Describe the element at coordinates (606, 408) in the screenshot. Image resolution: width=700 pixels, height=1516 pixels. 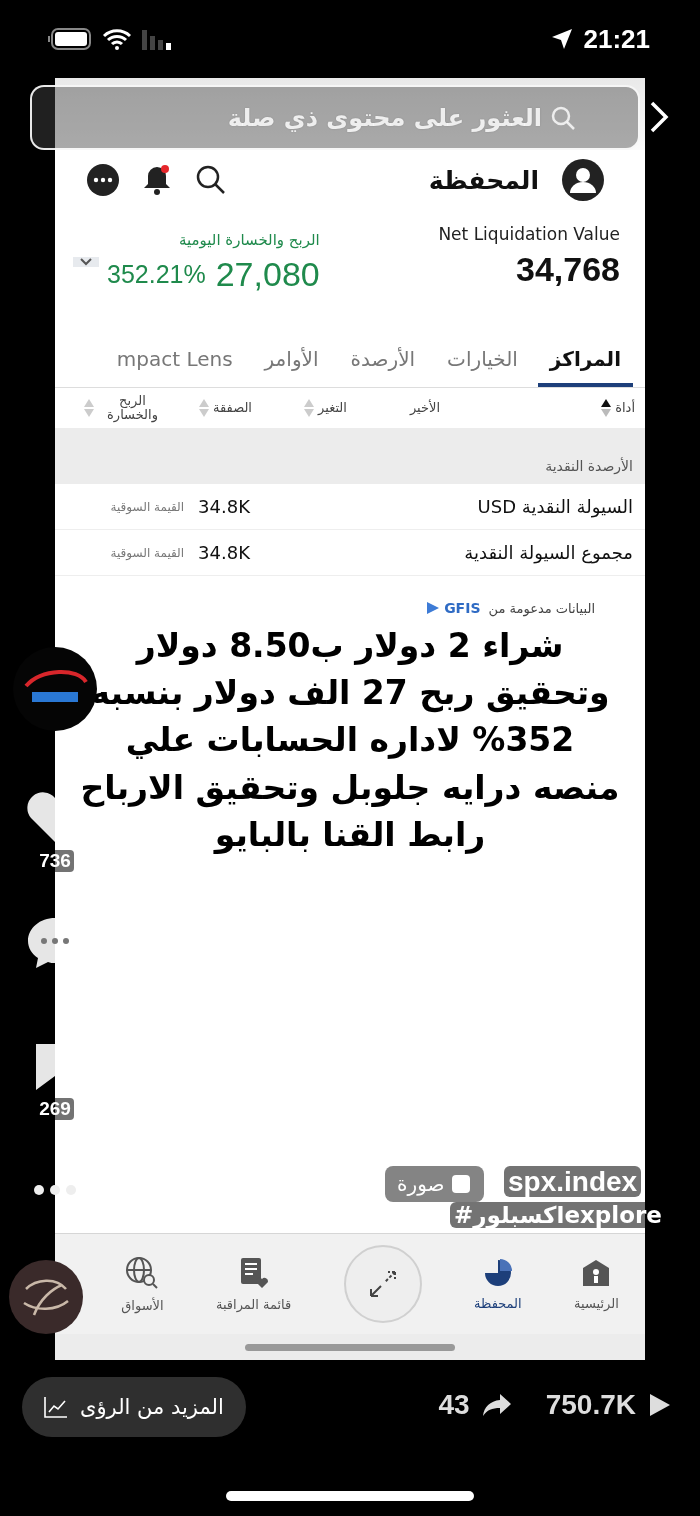
I see `sort-icon` at that location.